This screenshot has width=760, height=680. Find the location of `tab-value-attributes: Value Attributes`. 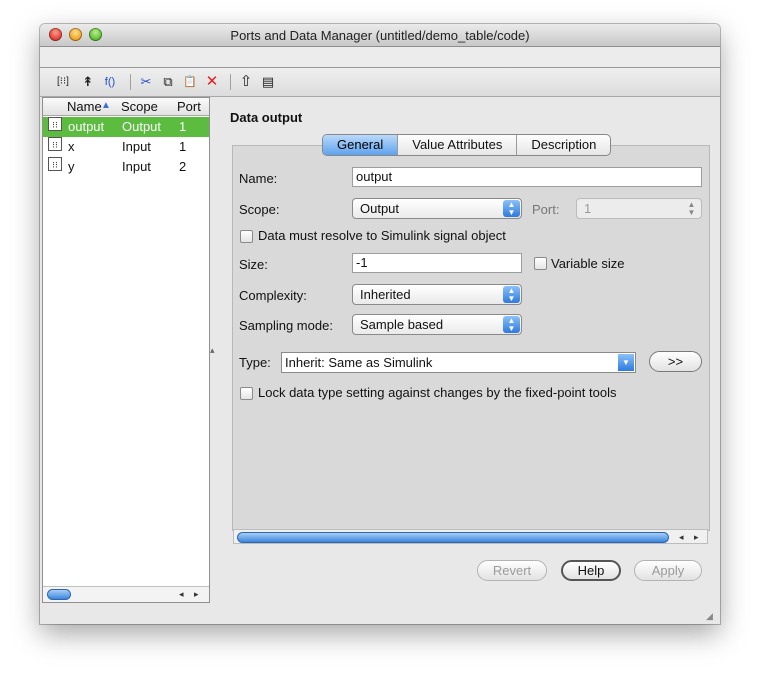

tab-value-attributes: Value Attributes is located at coordinates (456, 145).